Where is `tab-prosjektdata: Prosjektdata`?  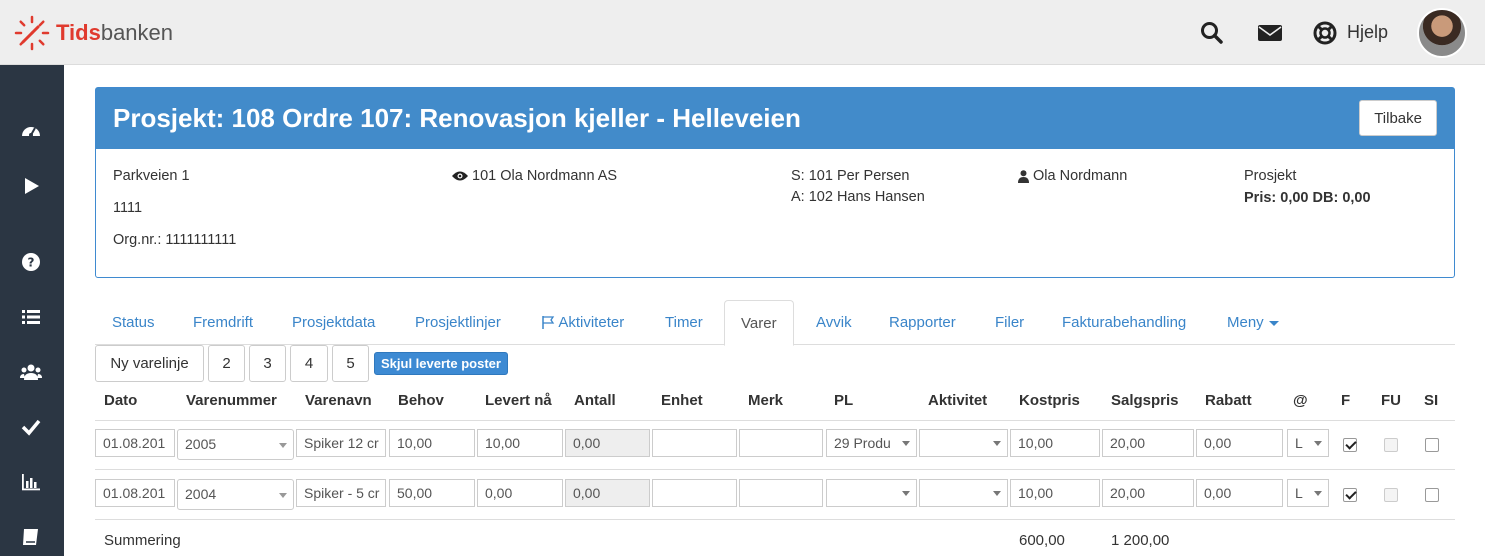 tab-prosjektdata: Prosjektdata is located at coordinates (333, 322).